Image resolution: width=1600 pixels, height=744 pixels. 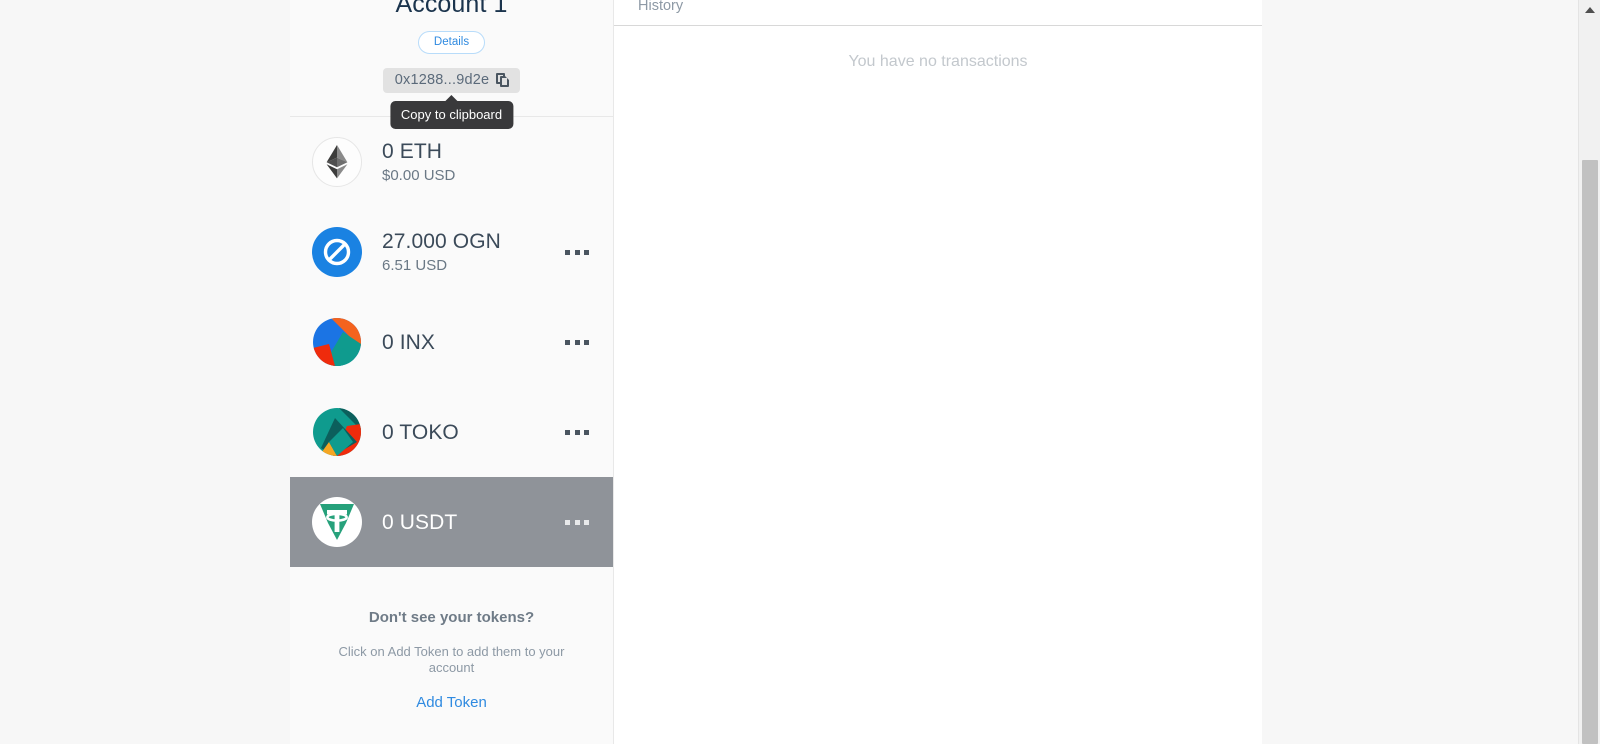 I want to click on token-fiat-value: 6.51 USD, so click(x=415, y=265).